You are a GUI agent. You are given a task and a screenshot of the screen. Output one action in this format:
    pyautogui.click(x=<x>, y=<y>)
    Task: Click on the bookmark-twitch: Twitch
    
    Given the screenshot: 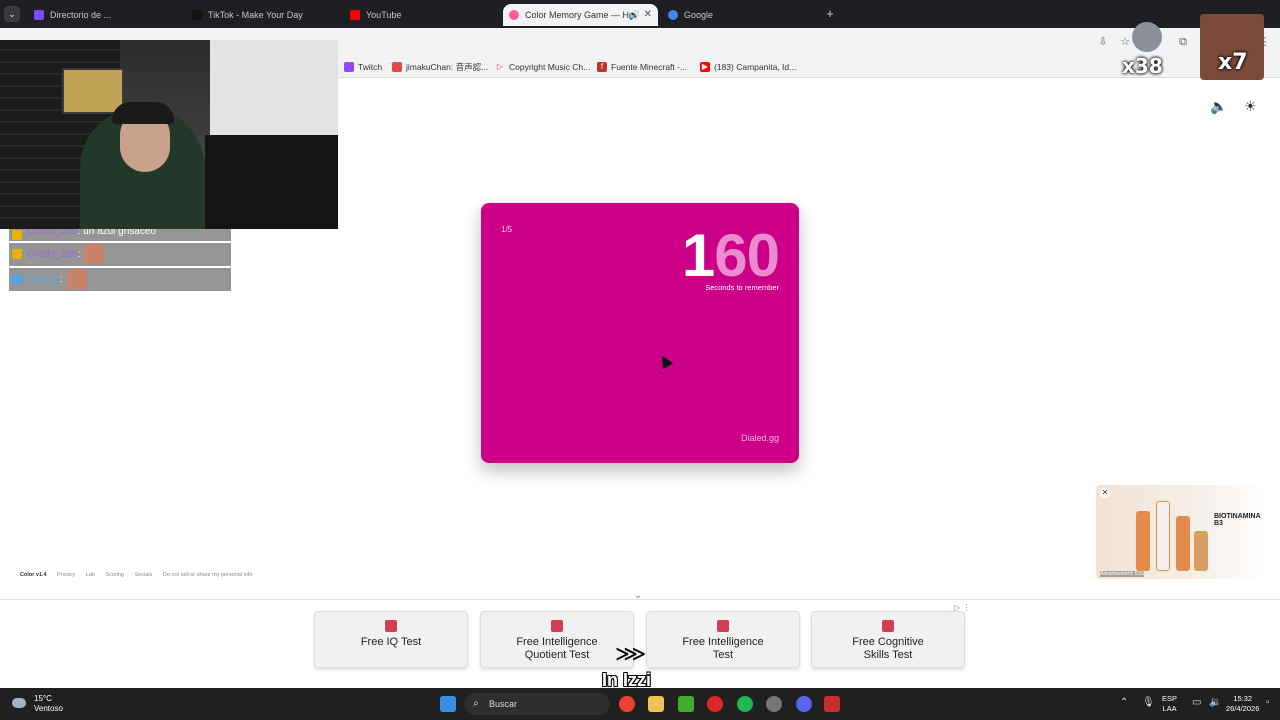 What is the action you would take?
    pyautogui.click(x=363, y=67)
    